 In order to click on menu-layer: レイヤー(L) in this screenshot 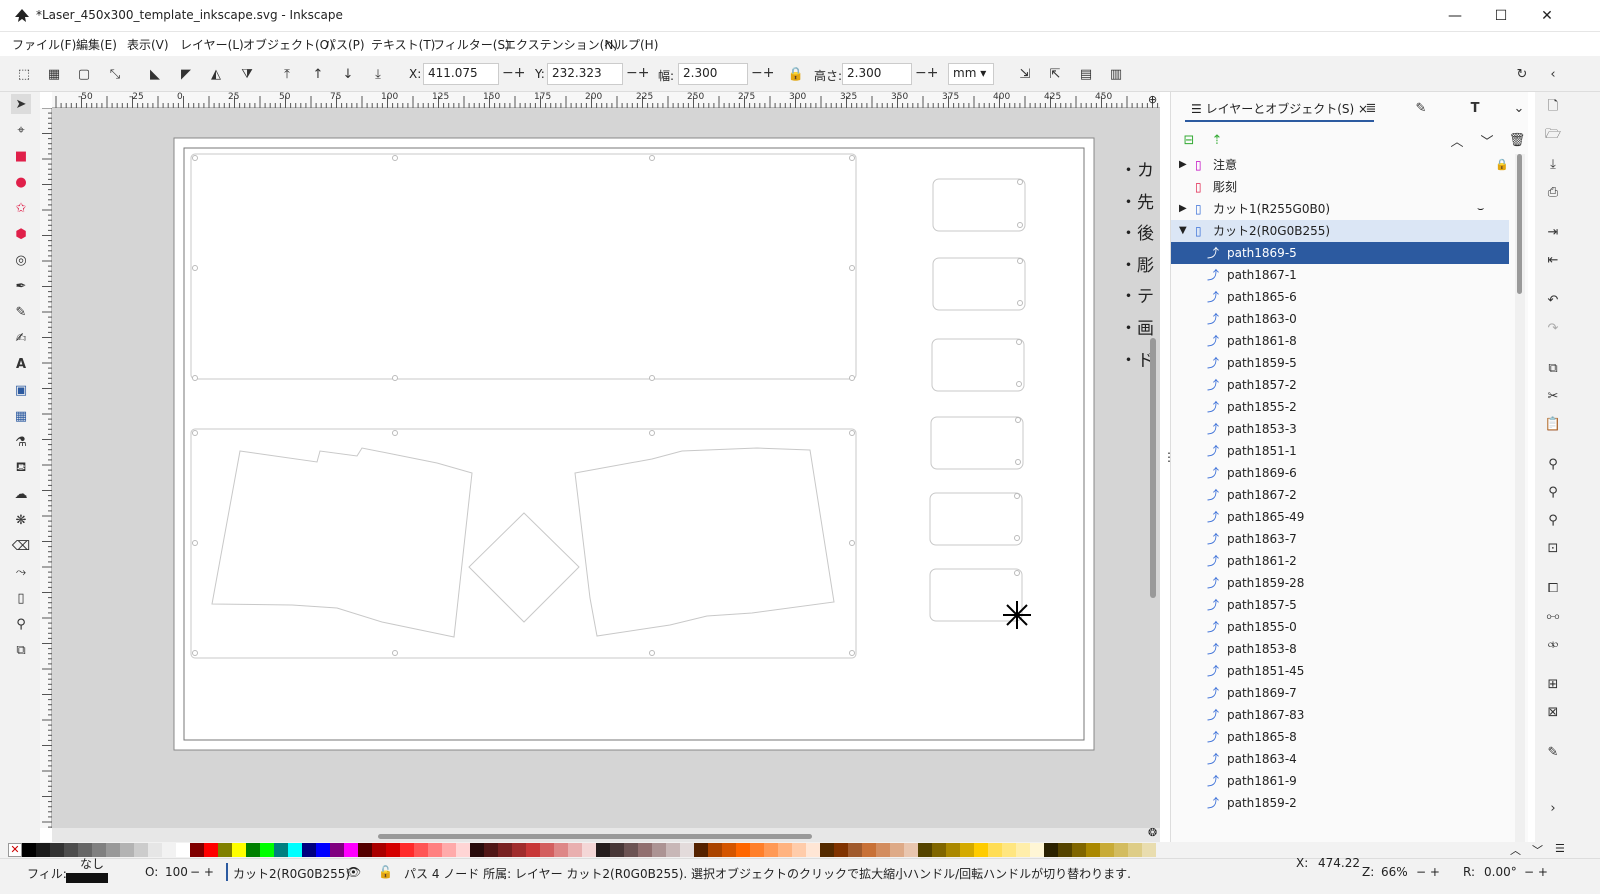, I will do `click(212, 45)`.